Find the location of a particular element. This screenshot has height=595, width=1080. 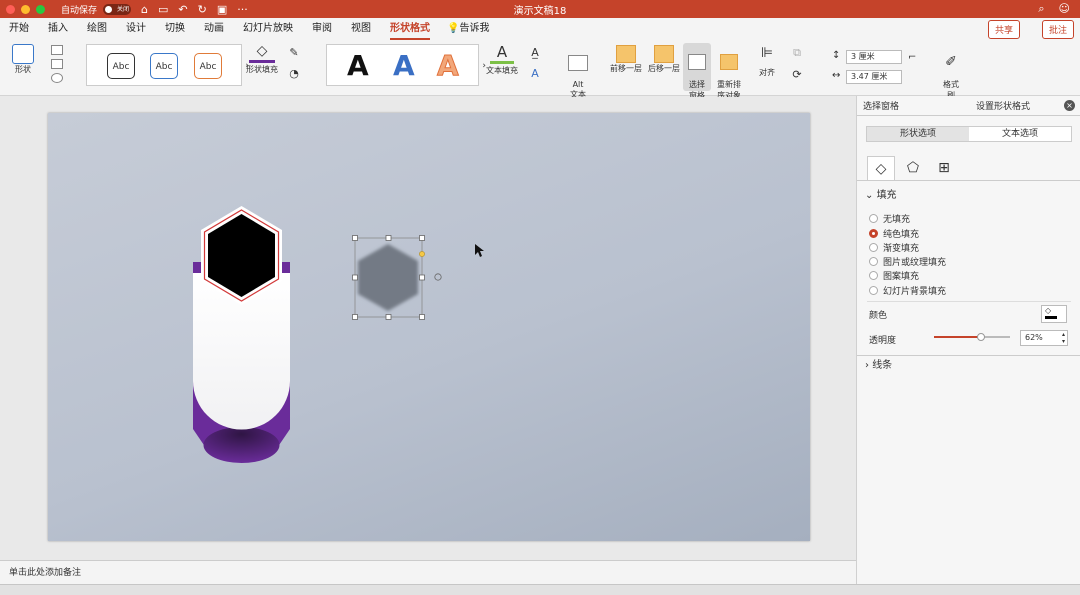

radio-dot is located at coordinates (873, 218).